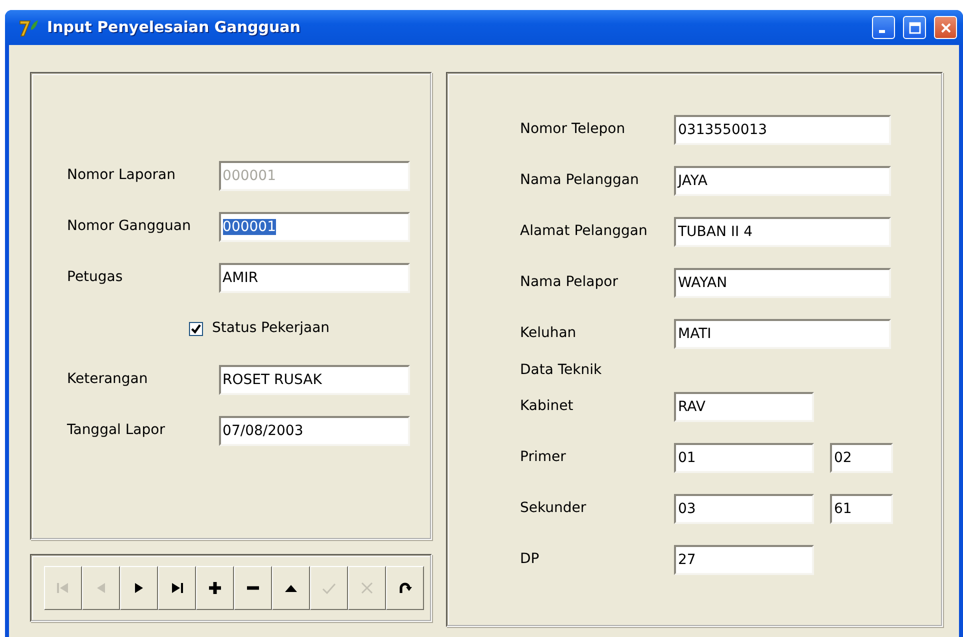 The width and height of the screenshot is (963, 637). What do you see at coordinates (29, 28) in the screenshot?
I see `app-icon` at bounding box center [29, 28].